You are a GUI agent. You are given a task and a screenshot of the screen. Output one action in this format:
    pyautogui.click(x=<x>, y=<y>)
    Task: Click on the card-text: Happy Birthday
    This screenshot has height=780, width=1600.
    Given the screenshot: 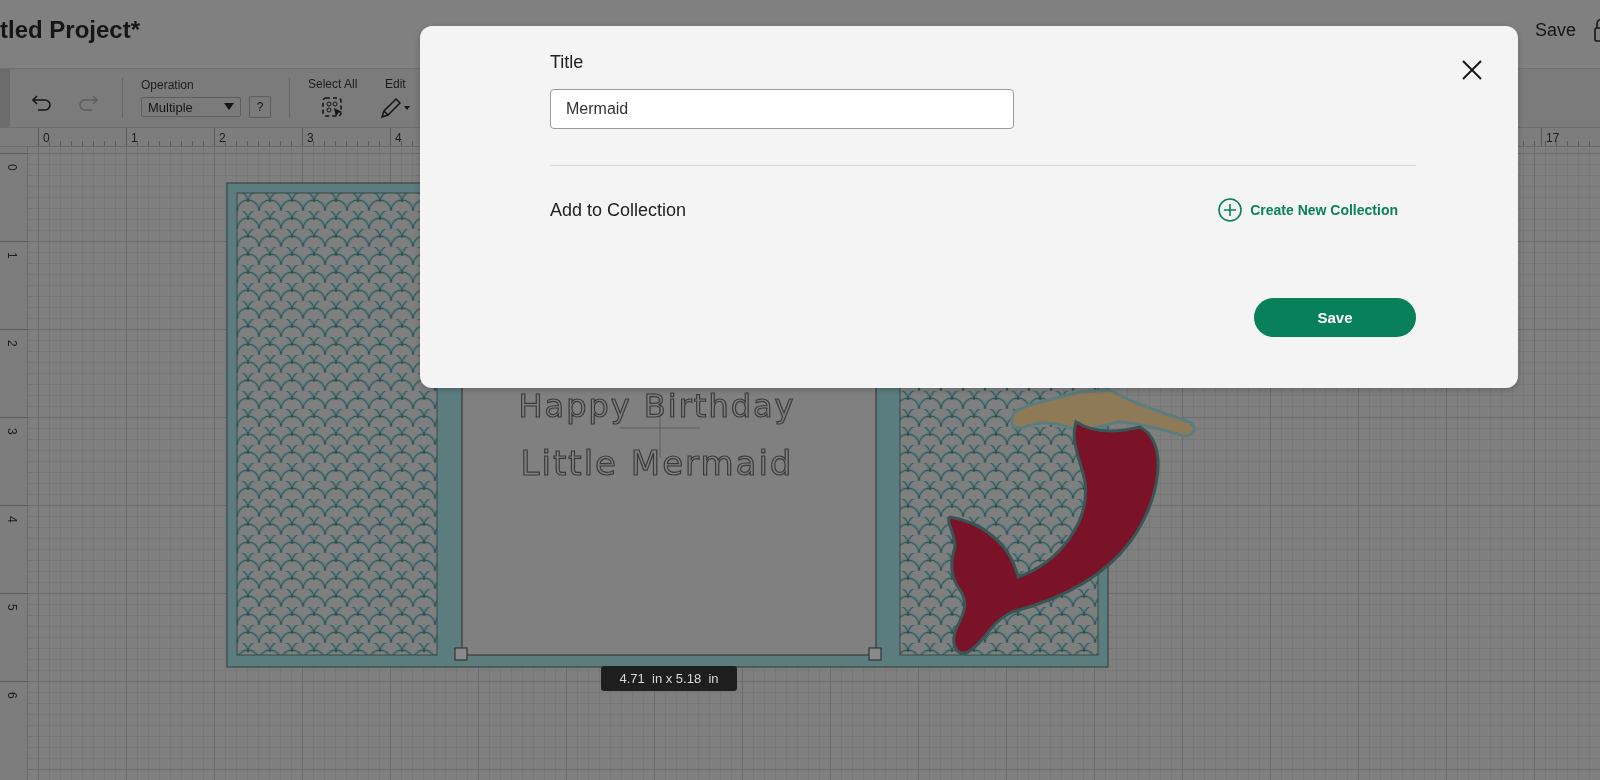 What is the action you would take?
    pyautogui.click(x=657, y=406)
    